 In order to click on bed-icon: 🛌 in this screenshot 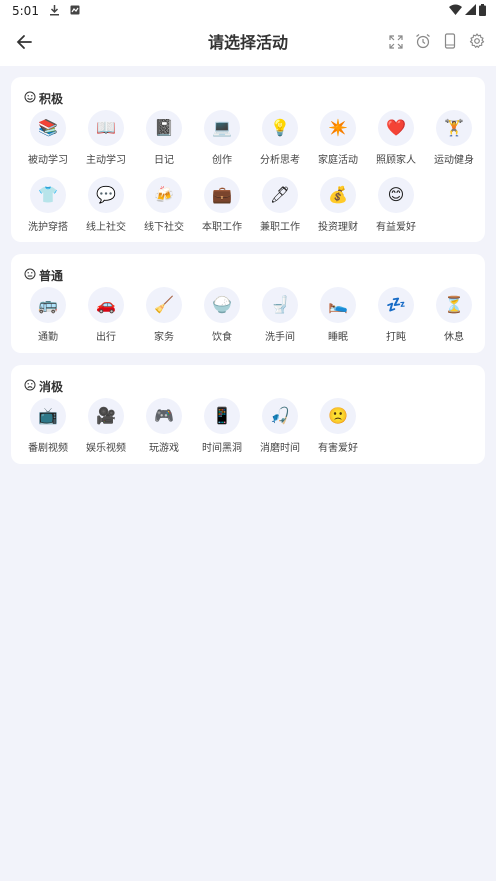, I will do `click(338, 305)`.